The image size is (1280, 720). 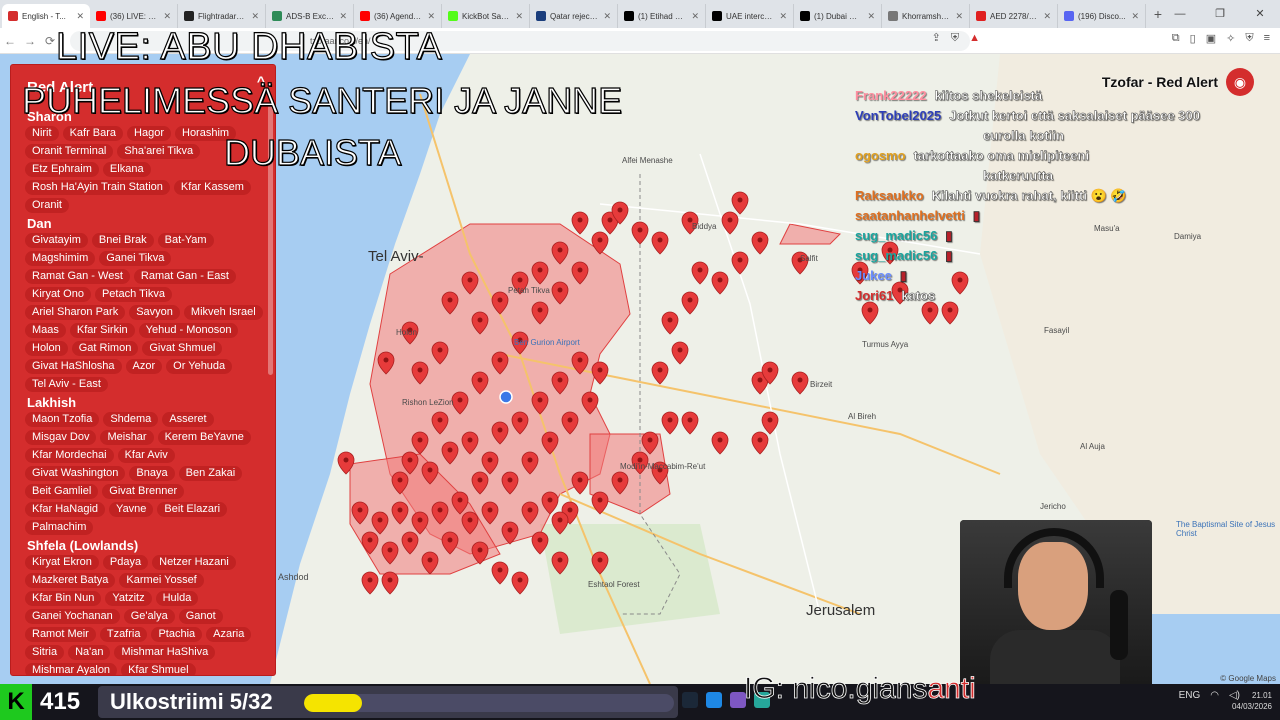 What do you see at coordinates (158, 669) in the screenshot?
I see `town-chip: Kfar Shmuel` at bounding box center [158, 669].